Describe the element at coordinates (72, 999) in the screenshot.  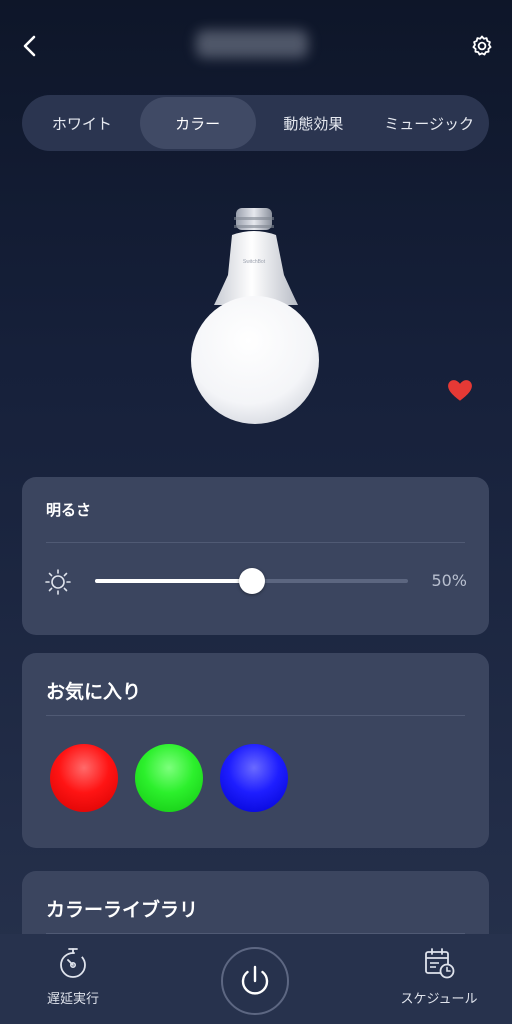
I see `delay-label: 遅延実行` at that location.